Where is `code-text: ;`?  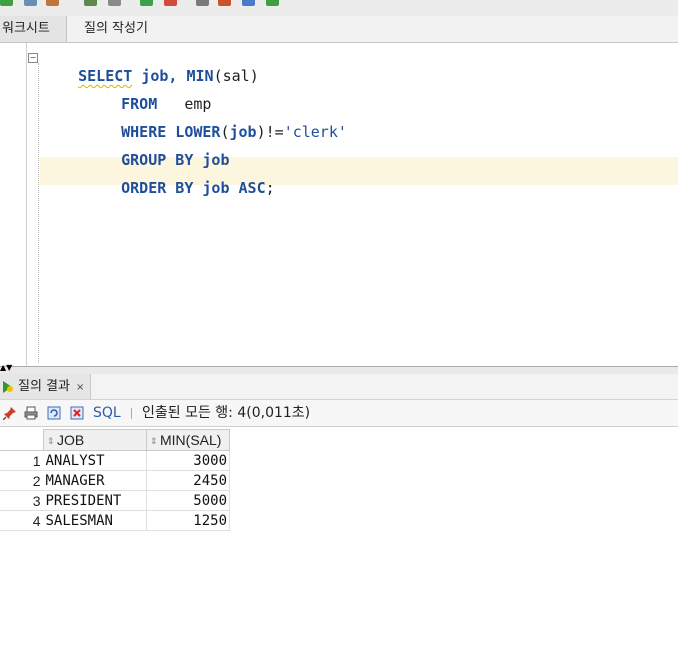 code-text: ; is located at coordinates (270, 188).